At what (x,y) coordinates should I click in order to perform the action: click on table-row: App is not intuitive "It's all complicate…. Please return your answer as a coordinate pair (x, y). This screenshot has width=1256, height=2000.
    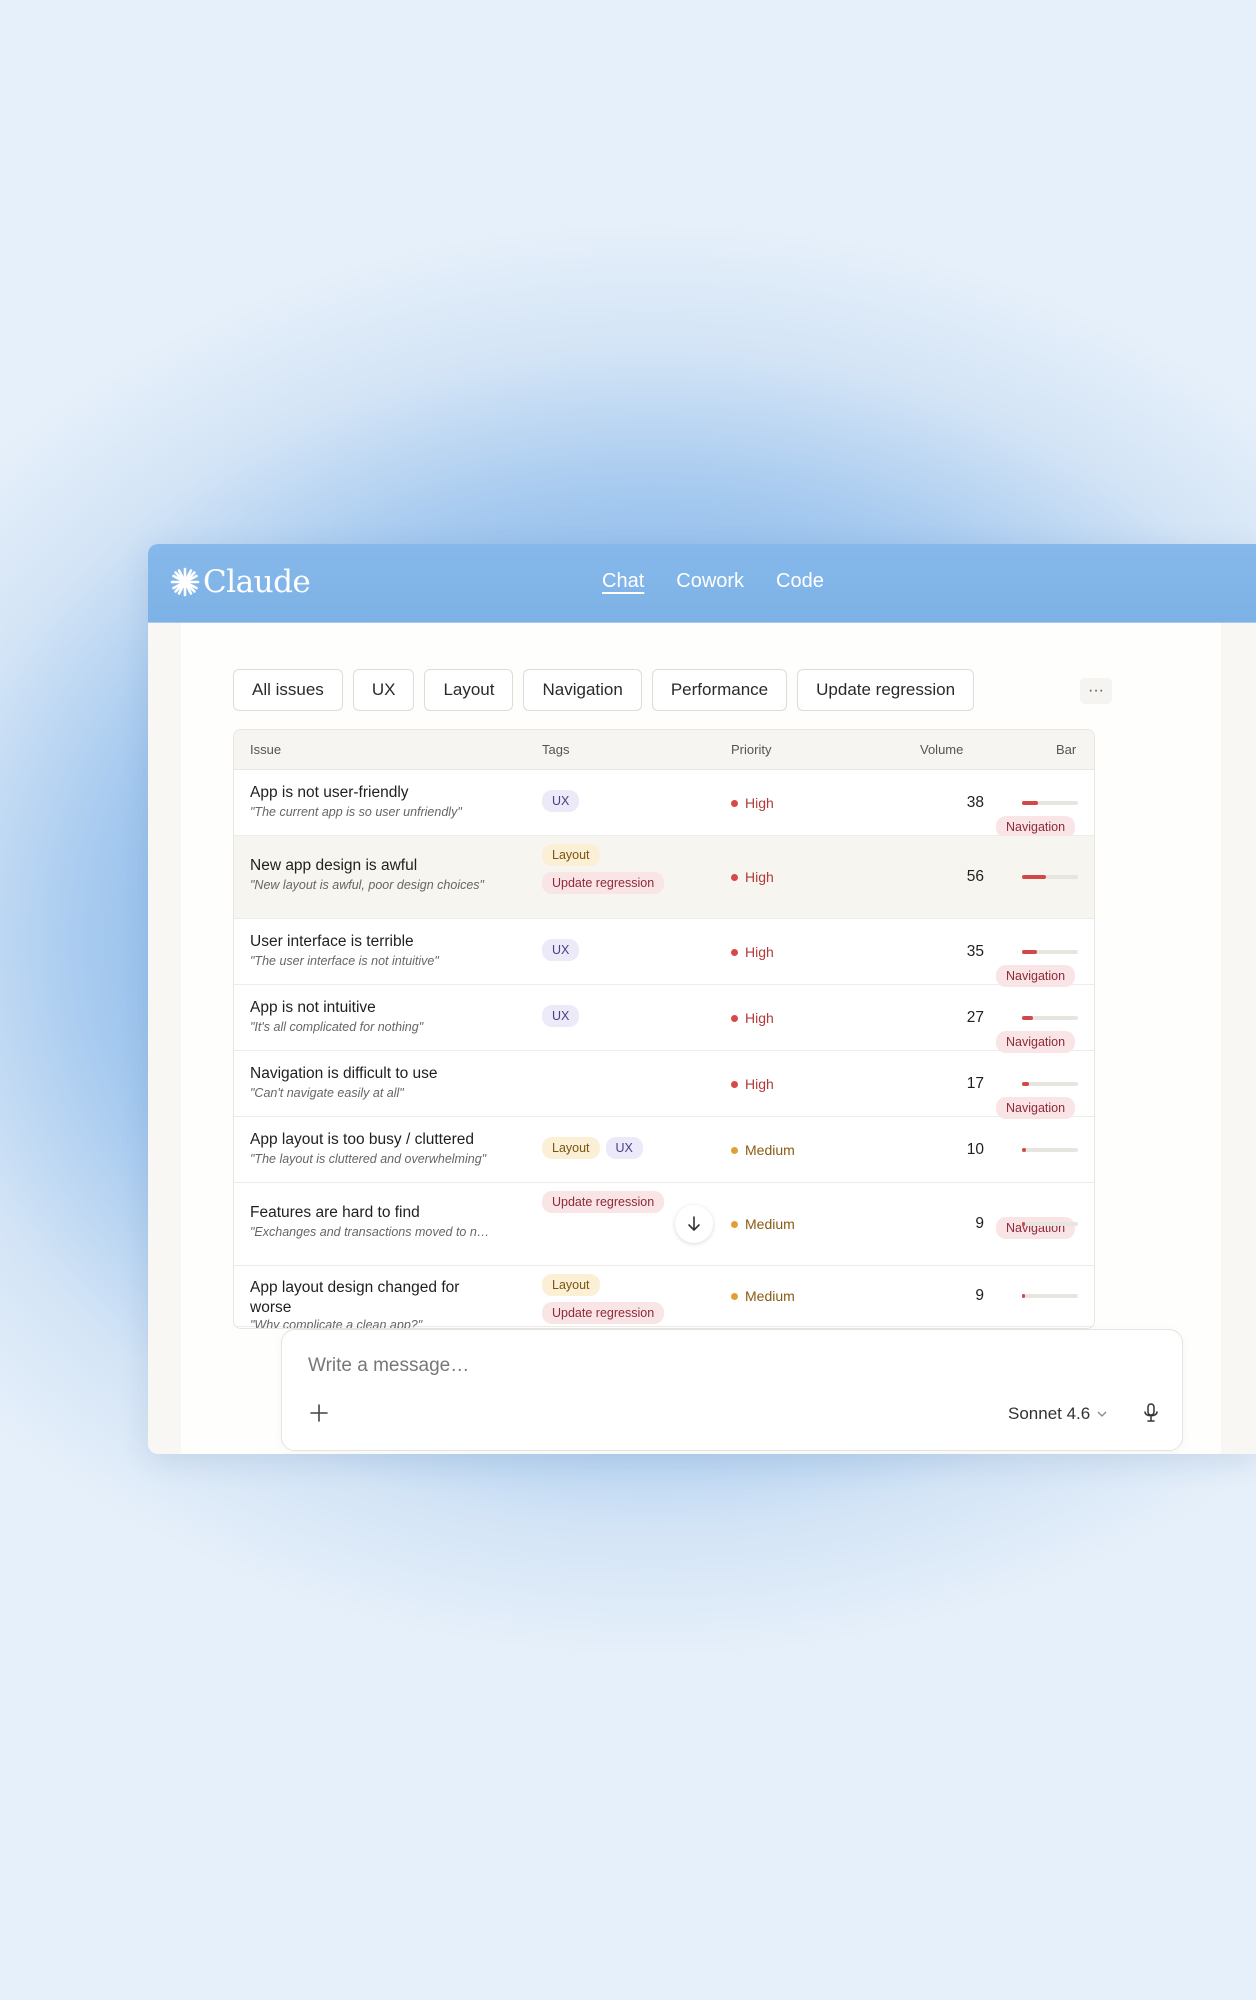
    Looking at the image, I should click on (664, 1019).